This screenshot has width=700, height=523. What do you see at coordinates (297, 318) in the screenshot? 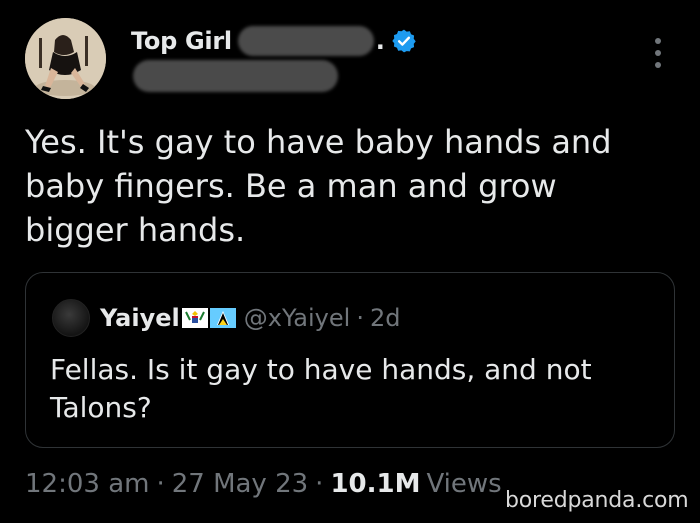
I see `quoted-author-handle: @xYaiyel` at bounding box center [297, 318].